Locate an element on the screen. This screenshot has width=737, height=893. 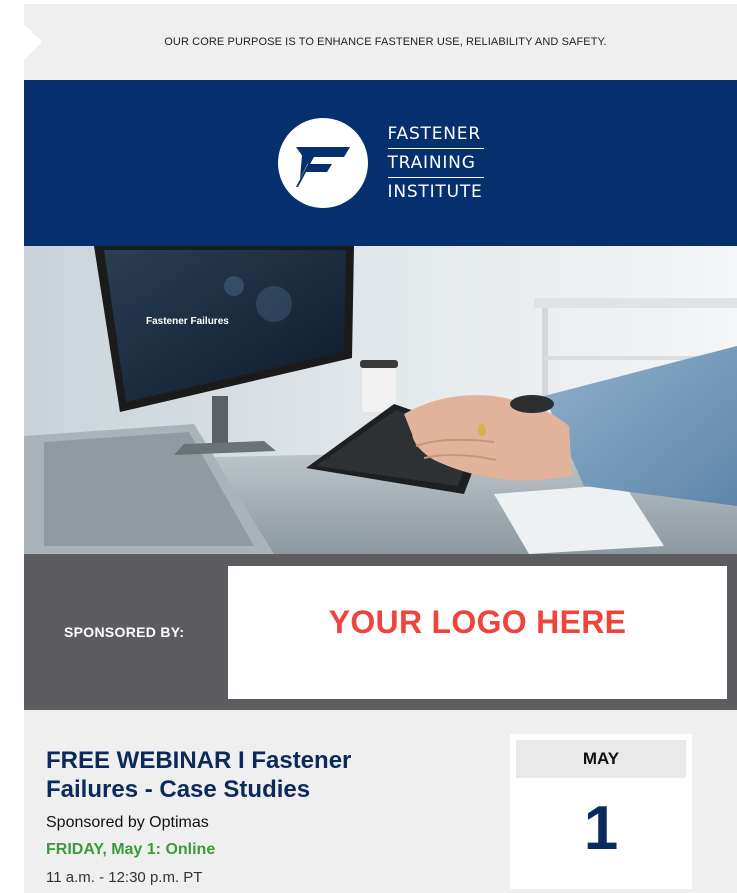
brand-word-3: INSTITUTE is located at coordinates (435, 192).